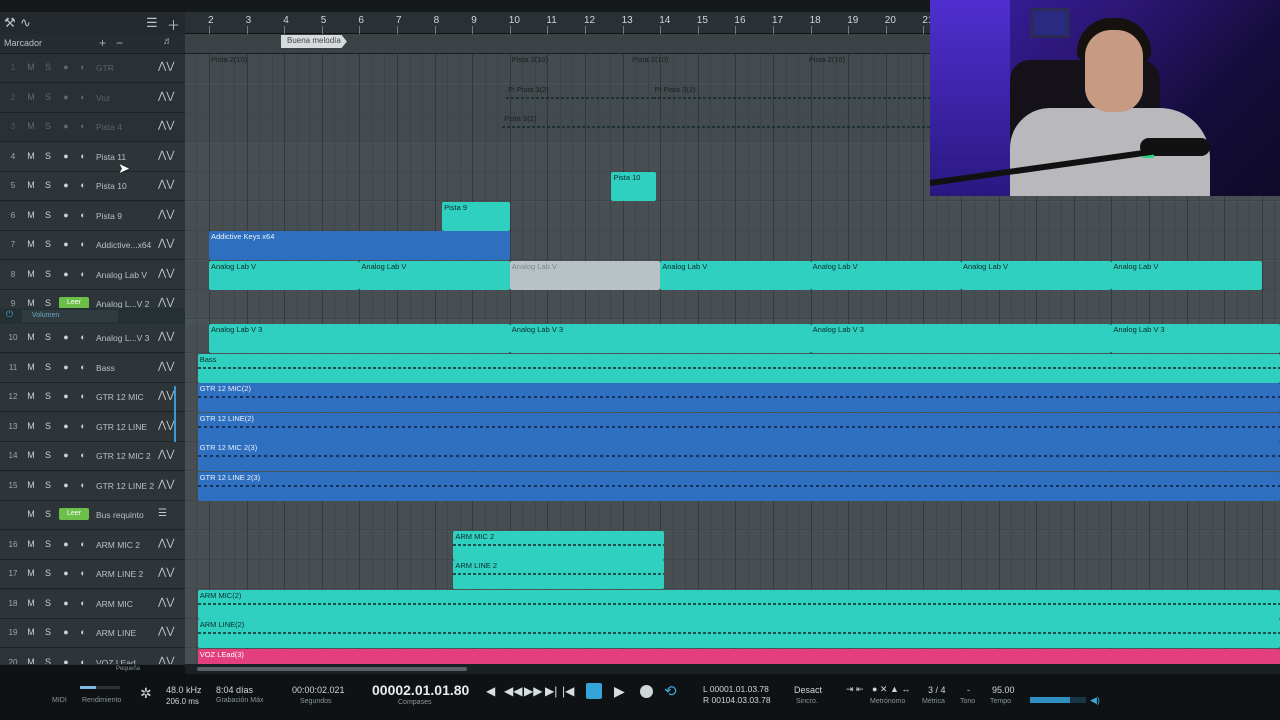 The width and height of the screenshot is (1280, 720). I want to click on track-name: Pista 4, so click(127, 127).